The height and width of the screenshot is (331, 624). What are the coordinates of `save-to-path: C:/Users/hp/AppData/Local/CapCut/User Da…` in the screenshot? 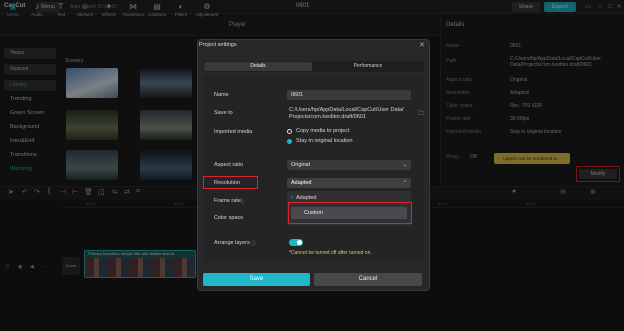 It's located at (346, 113).